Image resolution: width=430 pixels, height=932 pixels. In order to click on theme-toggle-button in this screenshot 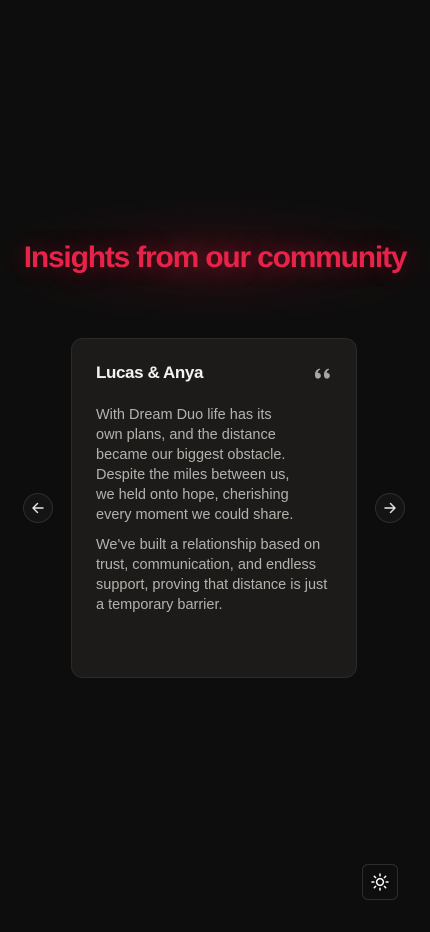, I will do `click(380, 882)`.